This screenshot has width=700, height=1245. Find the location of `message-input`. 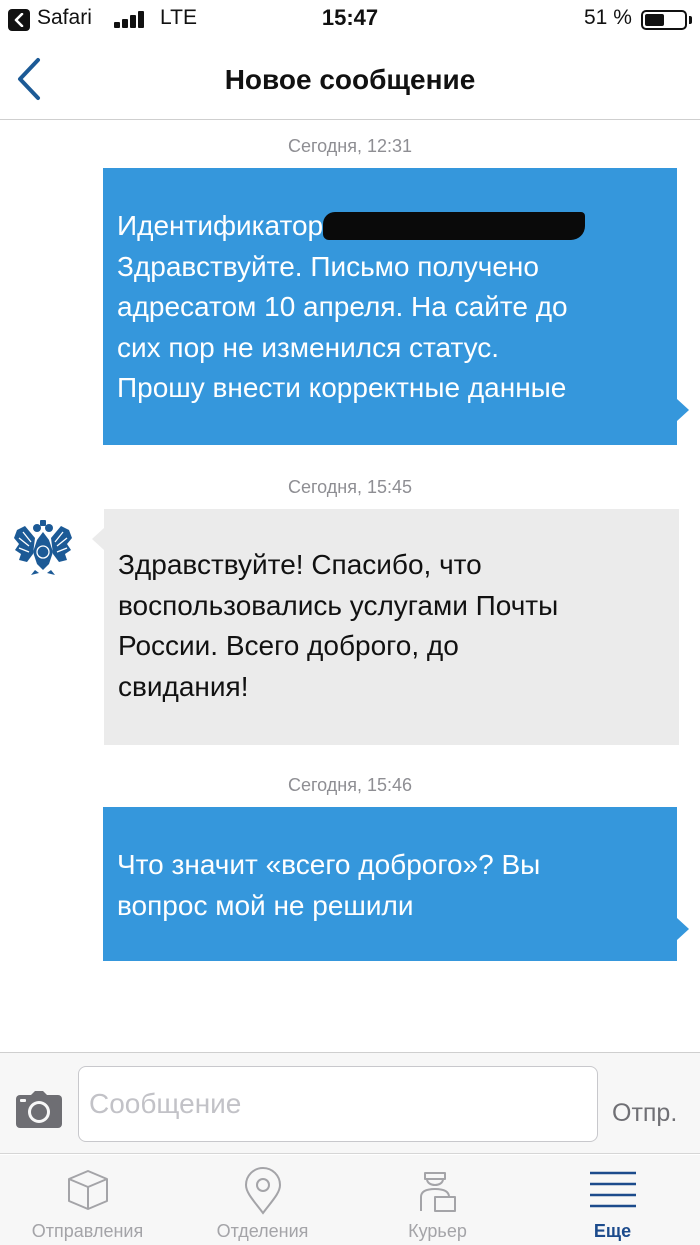

message-input is located at coordinates (338, 1104).